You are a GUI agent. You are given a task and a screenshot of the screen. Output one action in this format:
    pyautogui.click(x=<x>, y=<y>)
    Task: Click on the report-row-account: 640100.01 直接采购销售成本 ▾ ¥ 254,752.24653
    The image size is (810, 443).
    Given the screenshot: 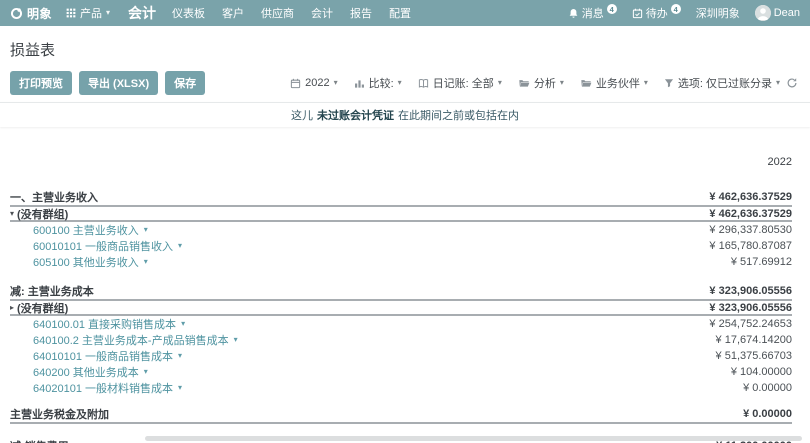 What is the action you would take?
    pyautogui.click(x=401, y=324)
    